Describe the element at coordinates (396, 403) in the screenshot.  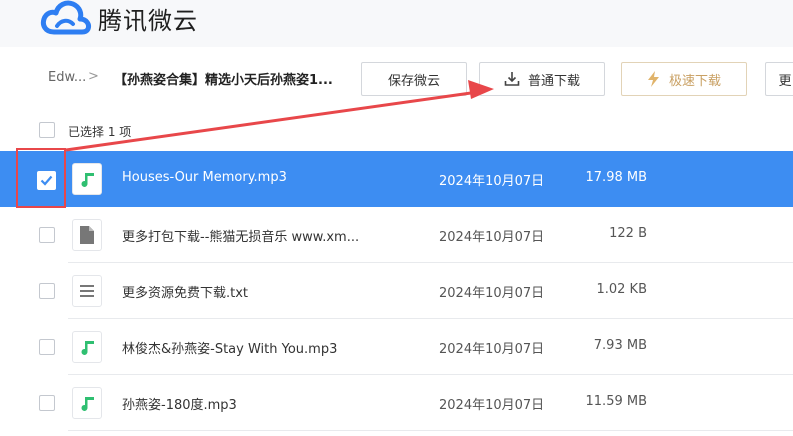
I see `file-row: 孙燕姿-180度.mp3 2024年10月07日 11.59 MB` at that location.